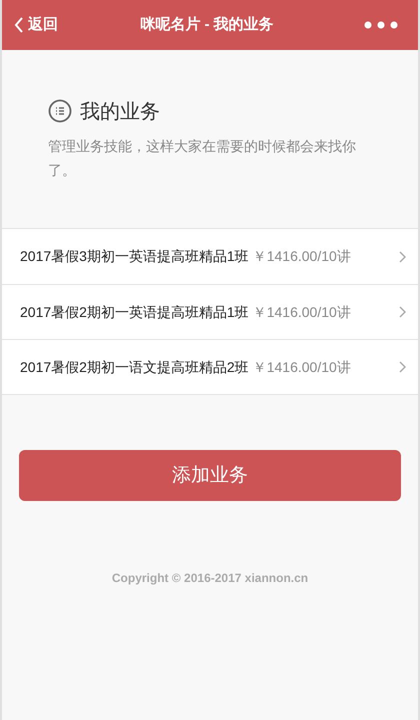  Describe the element at coordinates (207, 24) in the screenshot. I see `page-title: 咪呢名片 - 我的业务` at that location.